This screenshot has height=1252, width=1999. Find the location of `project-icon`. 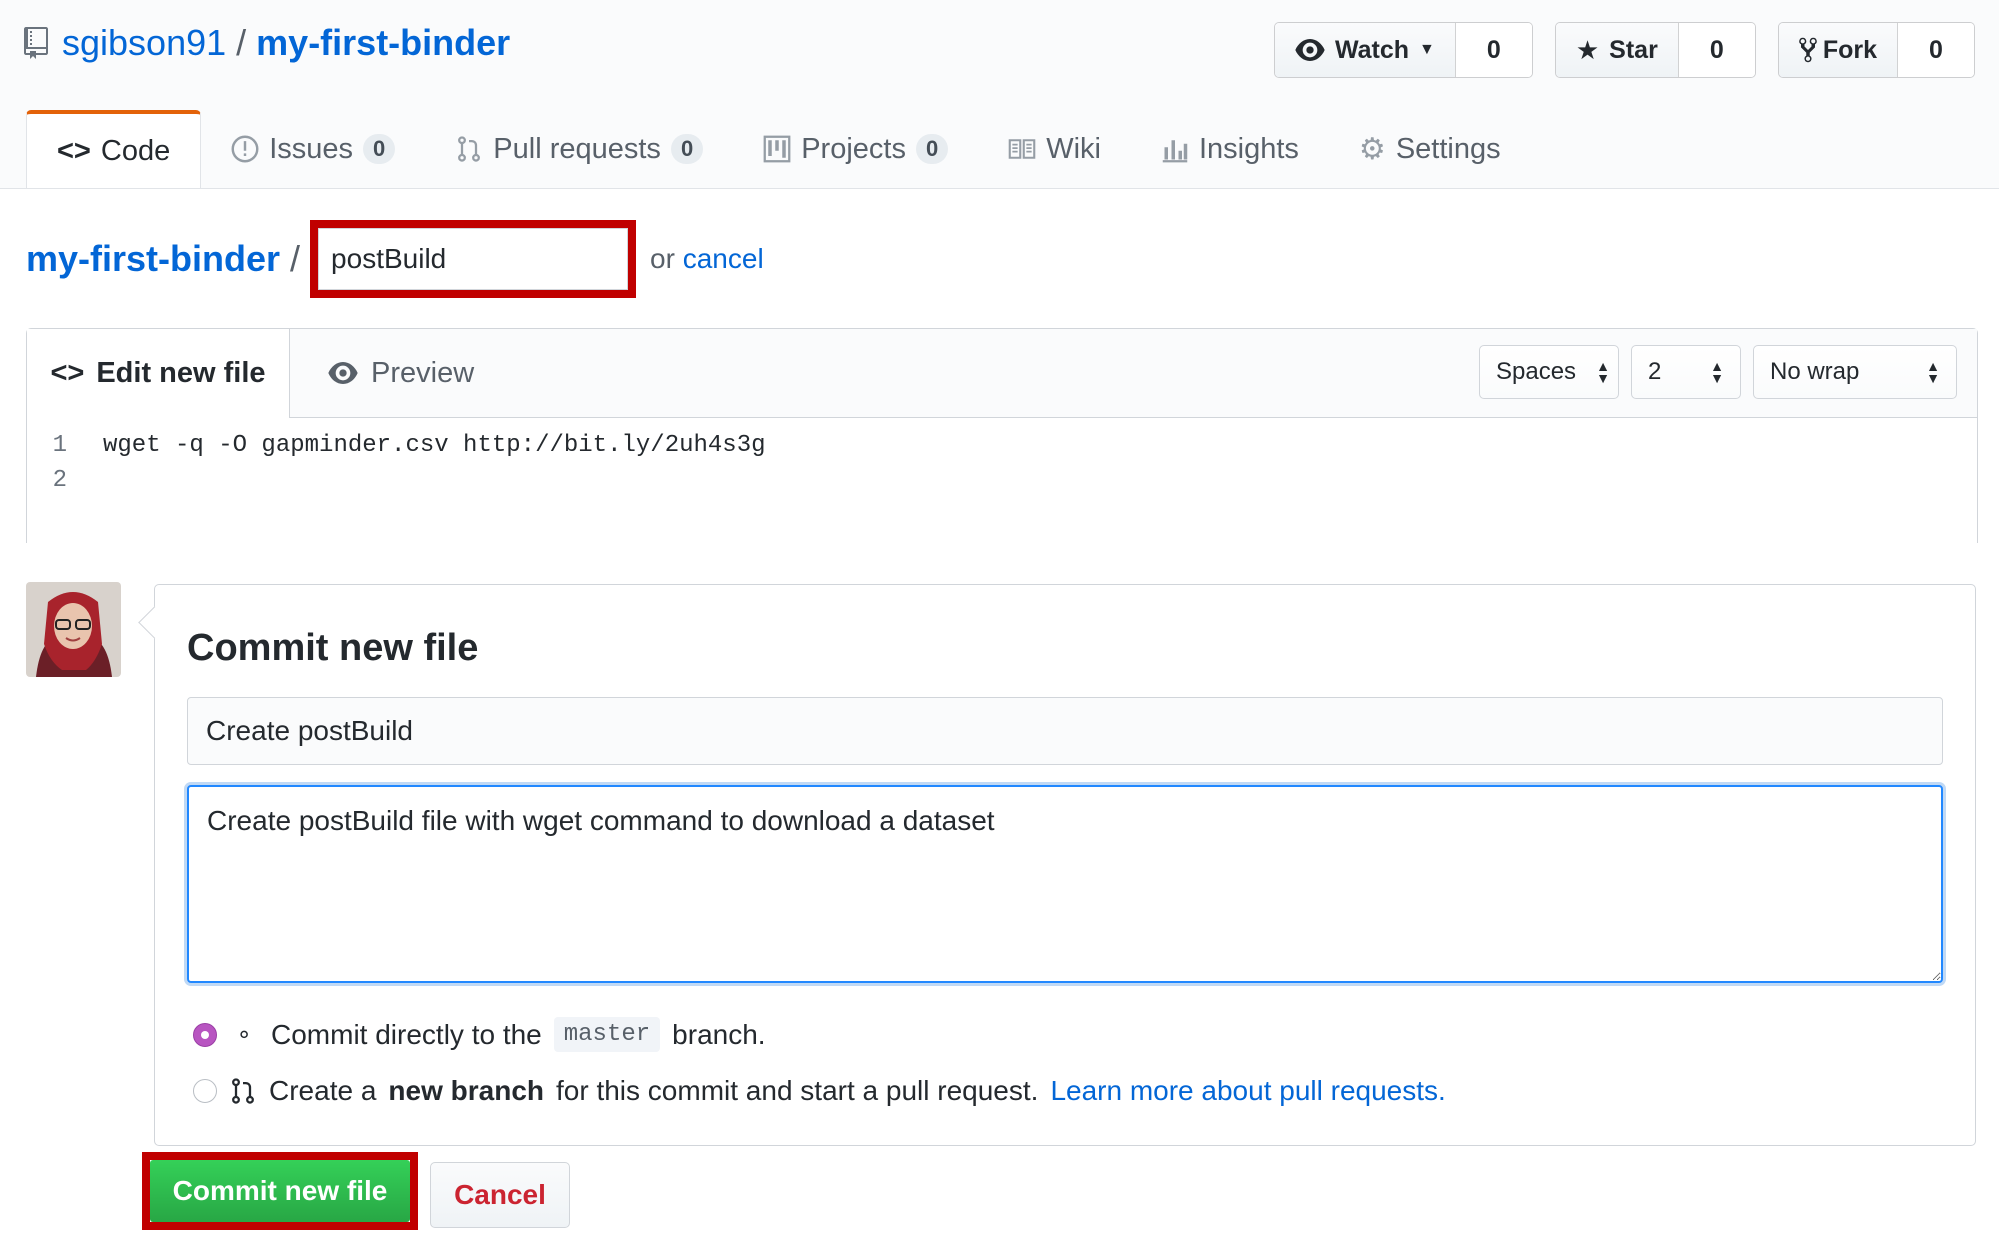

project-icon is located at coordinates (777, 149).